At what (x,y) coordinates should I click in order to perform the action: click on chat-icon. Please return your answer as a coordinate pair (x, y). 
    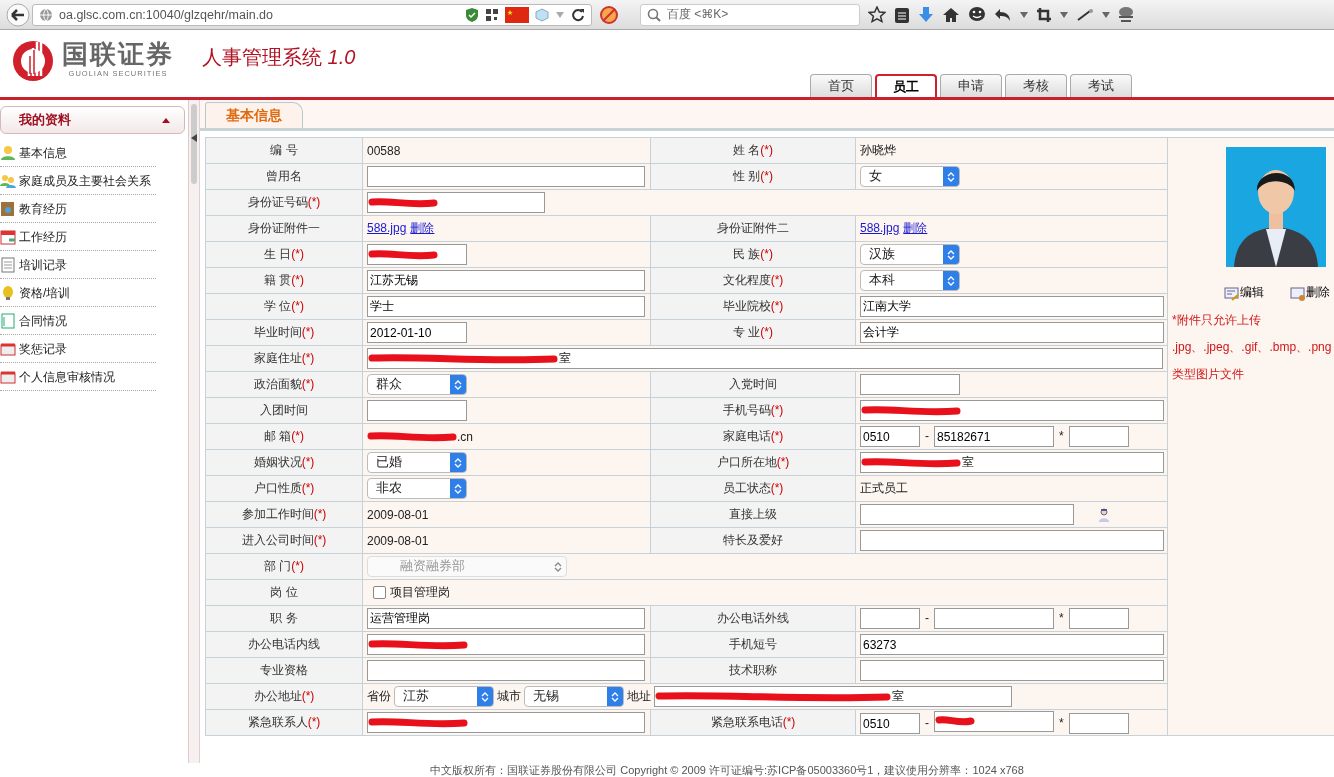
    Looking at the image, I should click on (977, 14).